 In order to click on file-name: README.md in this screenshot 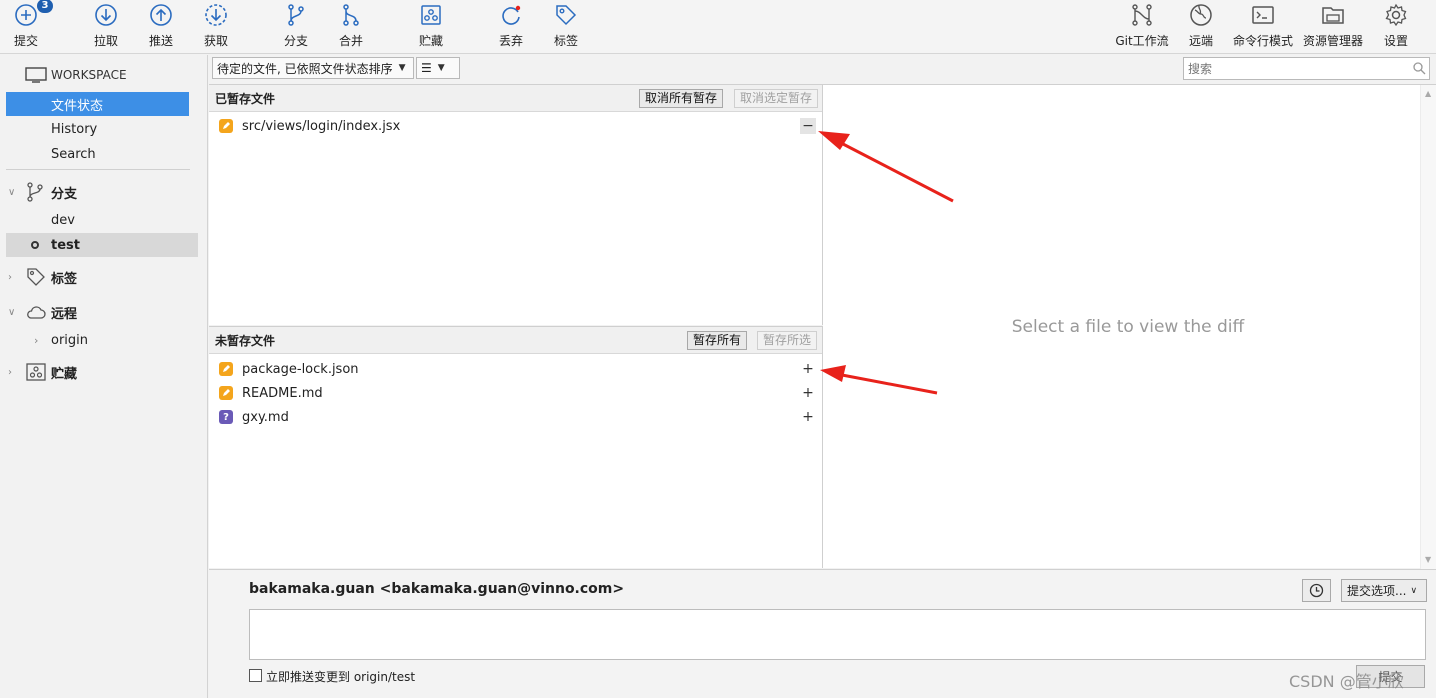, I will do `click(282, 393)`.